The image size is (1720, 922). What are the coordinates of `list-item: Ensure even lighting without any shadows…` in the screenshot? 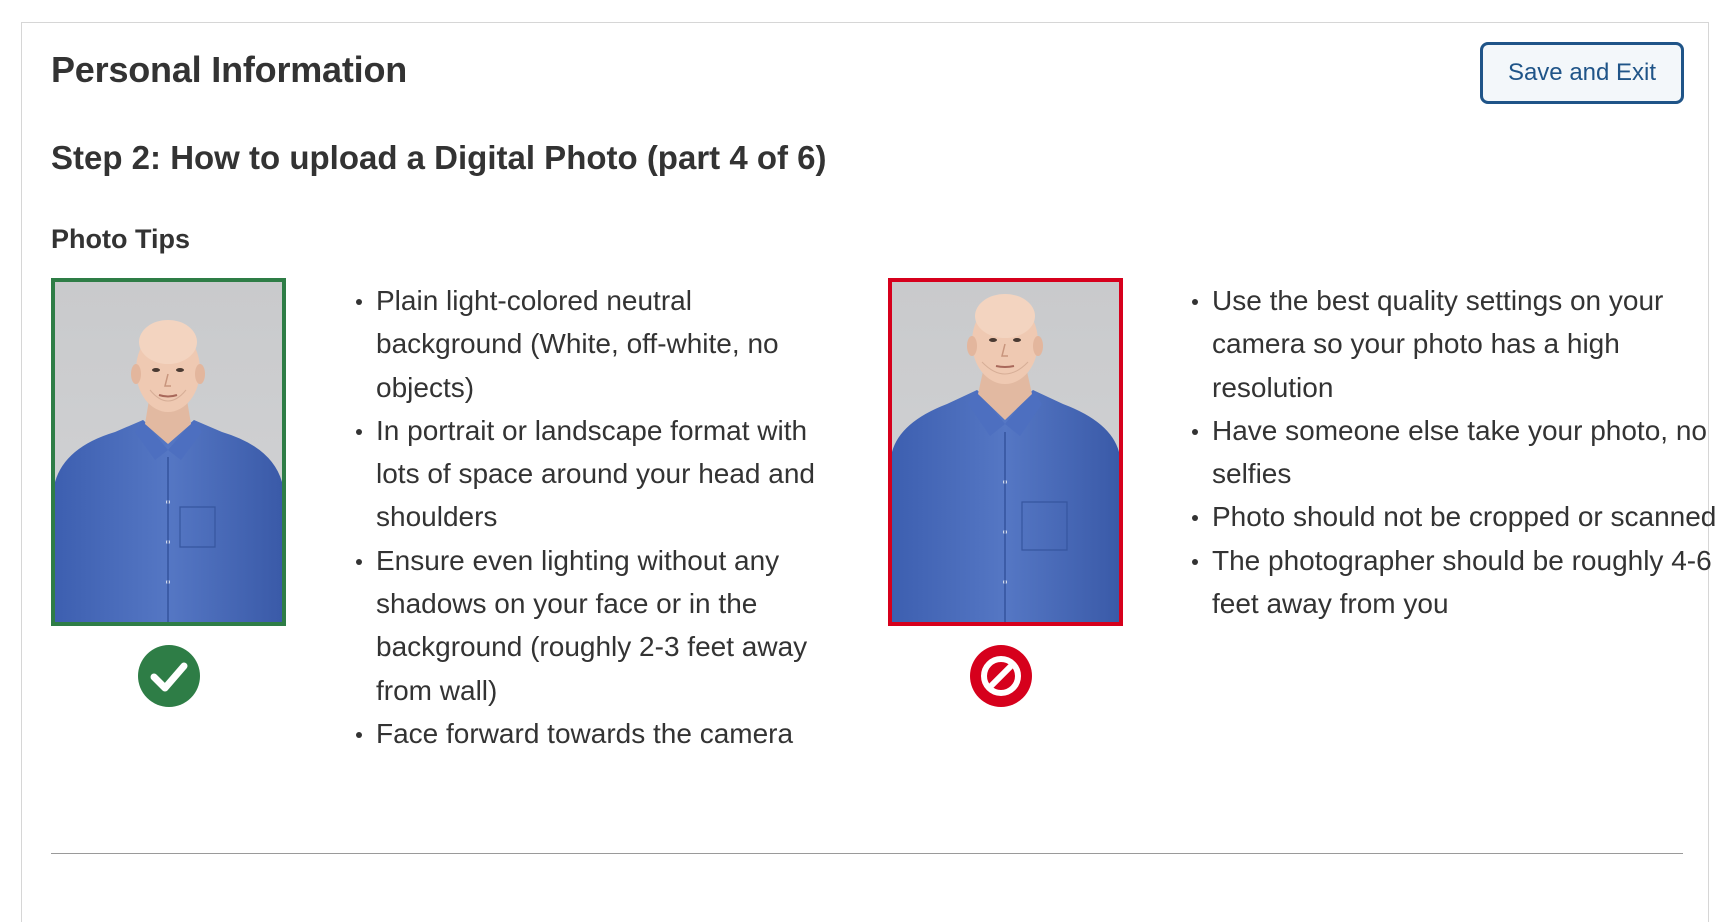 It's located at (601, 625).